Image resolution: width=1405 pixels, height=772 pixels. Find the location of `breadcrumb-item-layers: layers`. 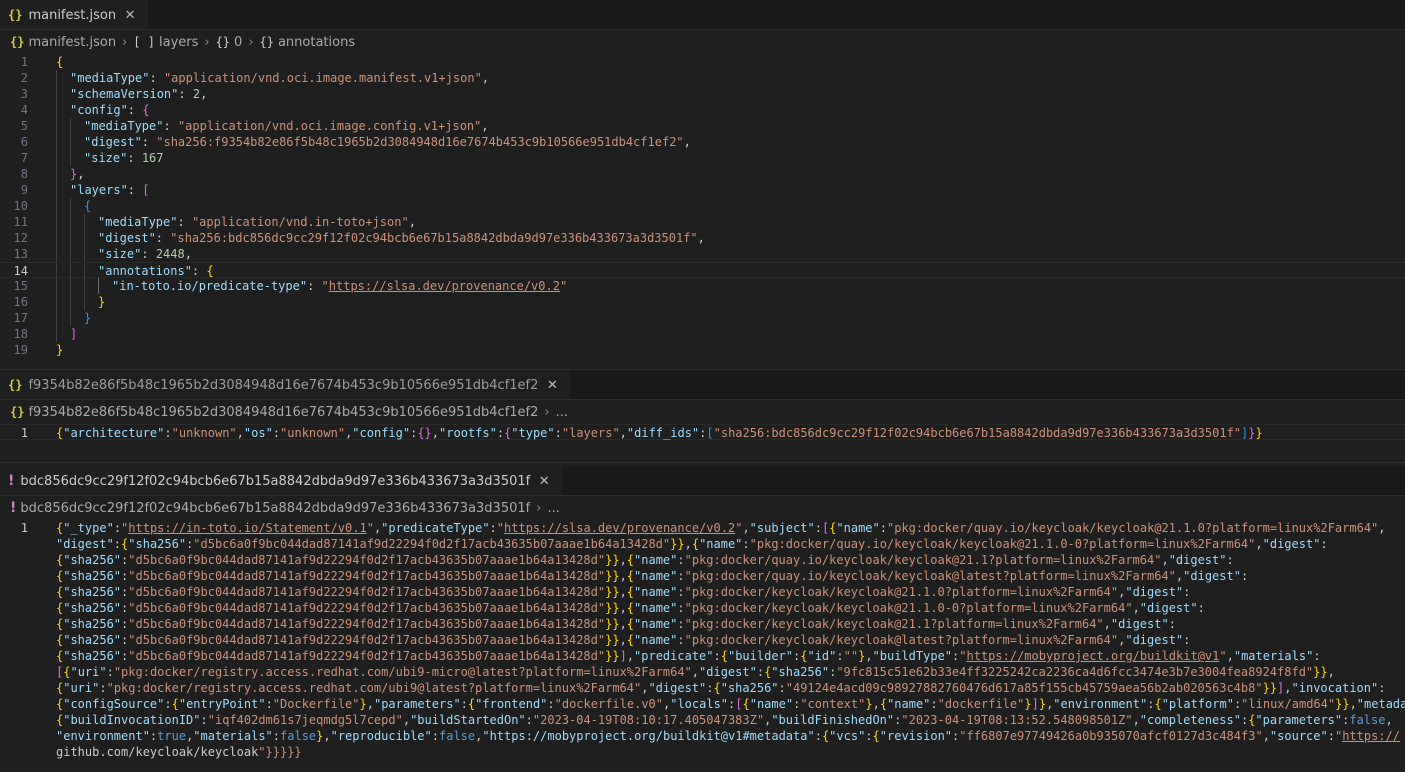

breadcrumb-item-layers: layers is located at coordinates (178, 42).